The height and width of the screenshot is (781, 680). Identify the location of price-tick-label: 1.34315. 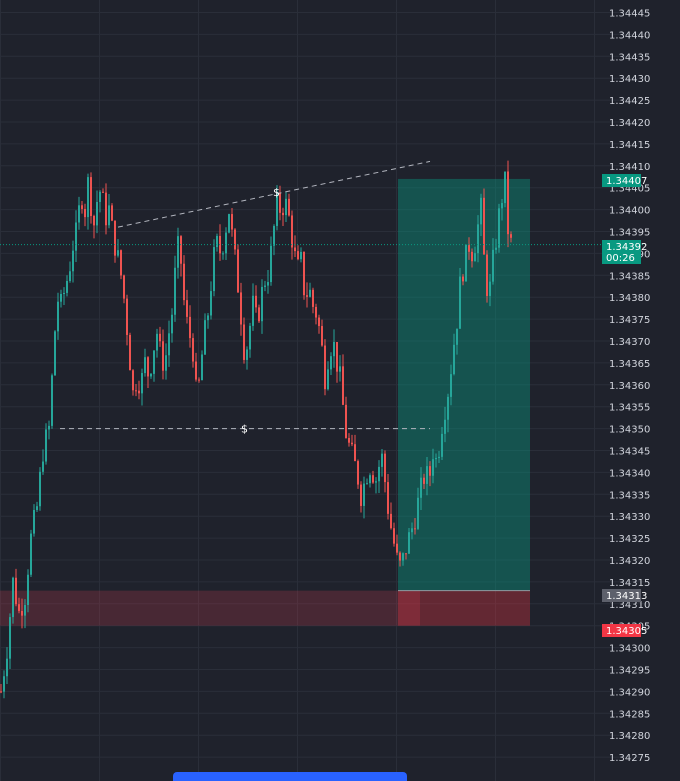
(629, 583).